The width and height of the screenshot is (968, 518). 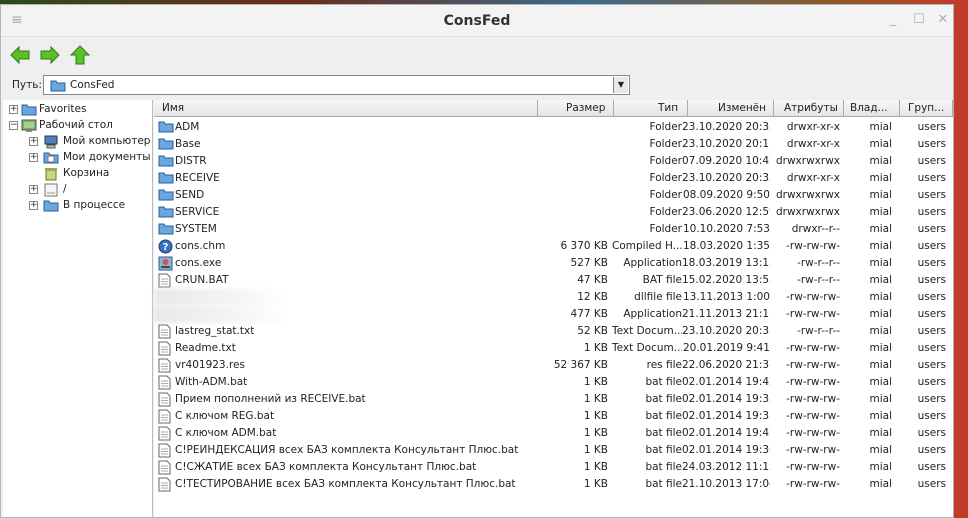 What do you see at coordinates (620, 85) in the screenshot?
I see `chevron-down-icon: ▼` at bounding box center [620, 85].